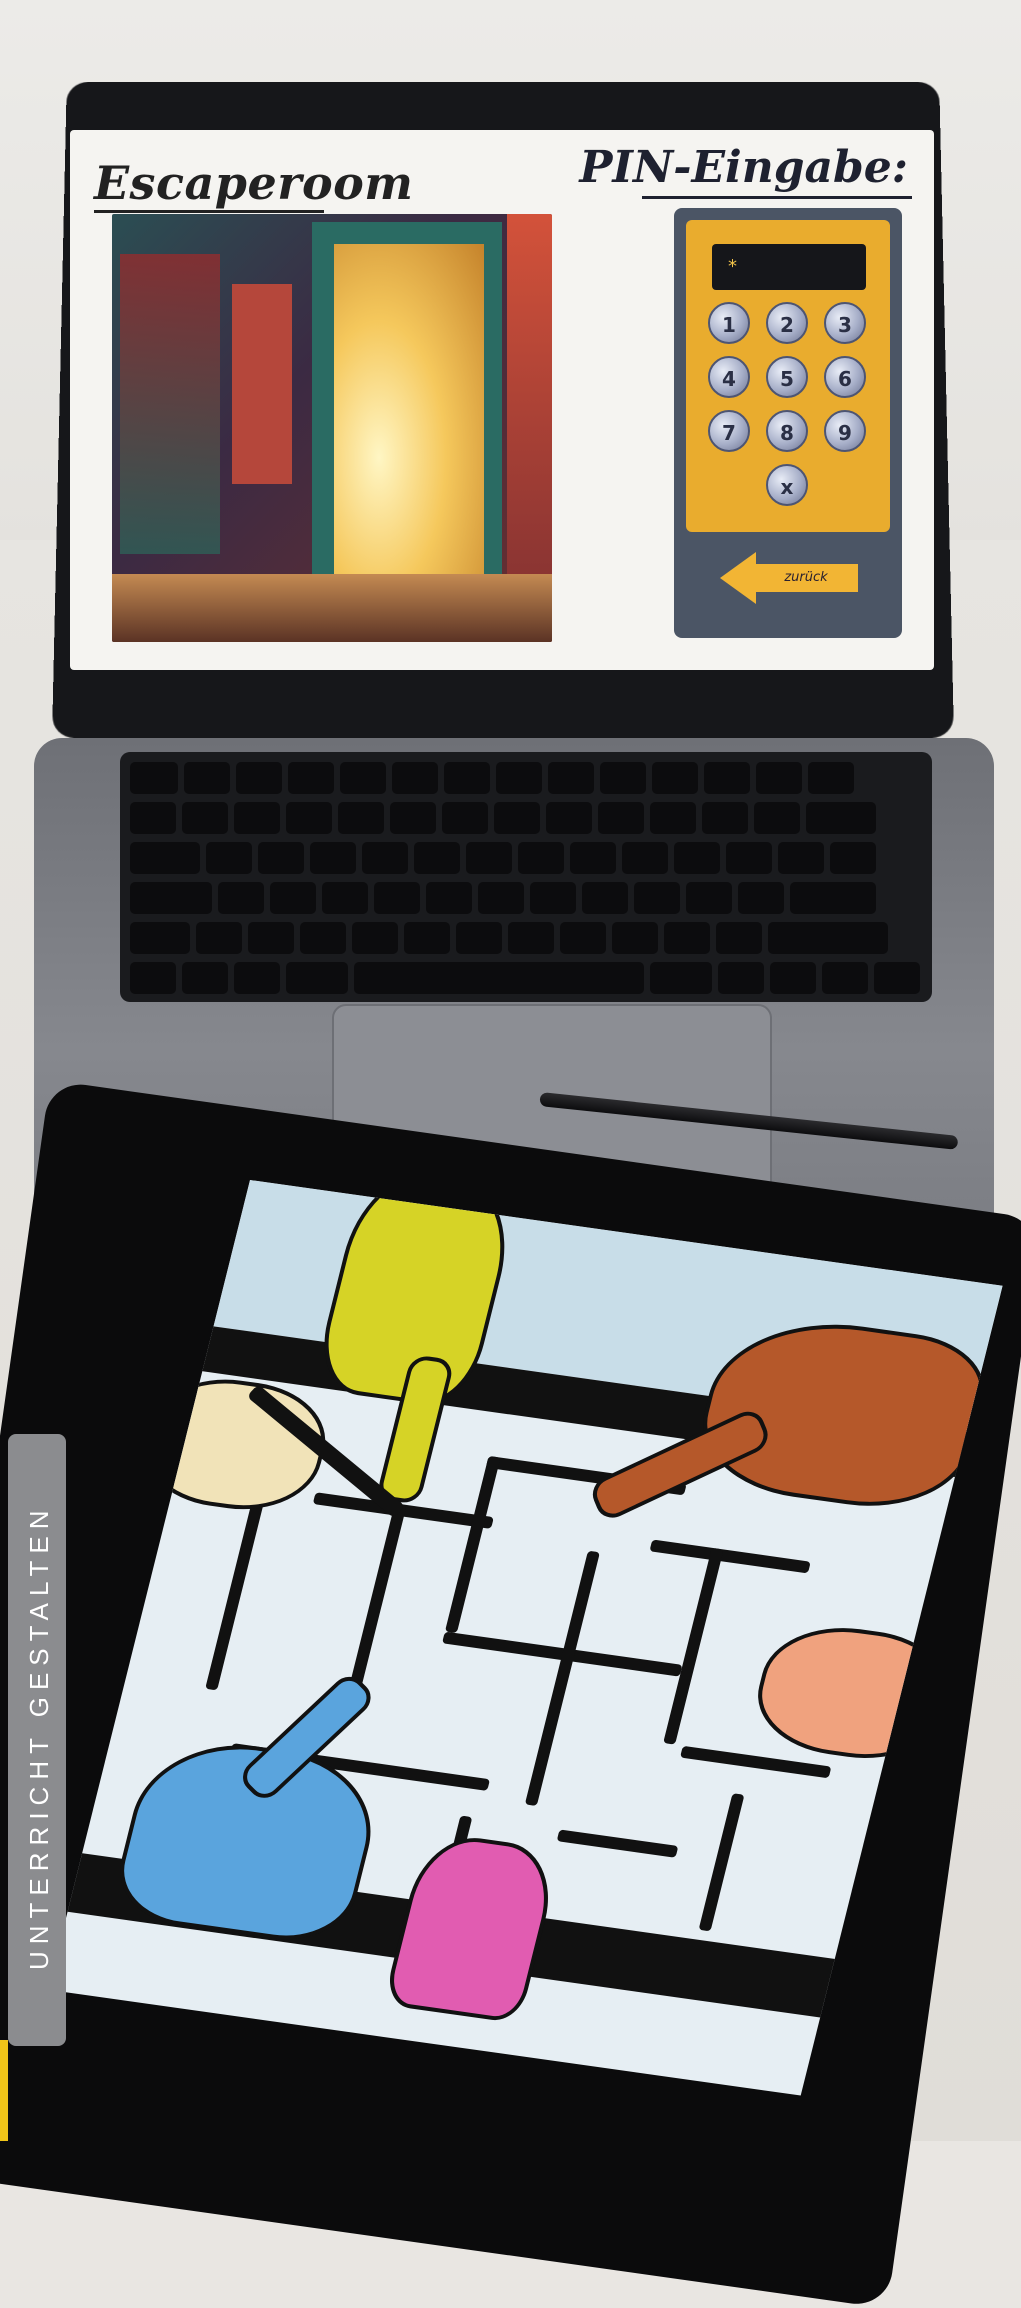 This screenshot has width=1021, height=2308. Describe the element at coordinates (845, 431) in the screenshot. I see `key-9: 9` at that location.